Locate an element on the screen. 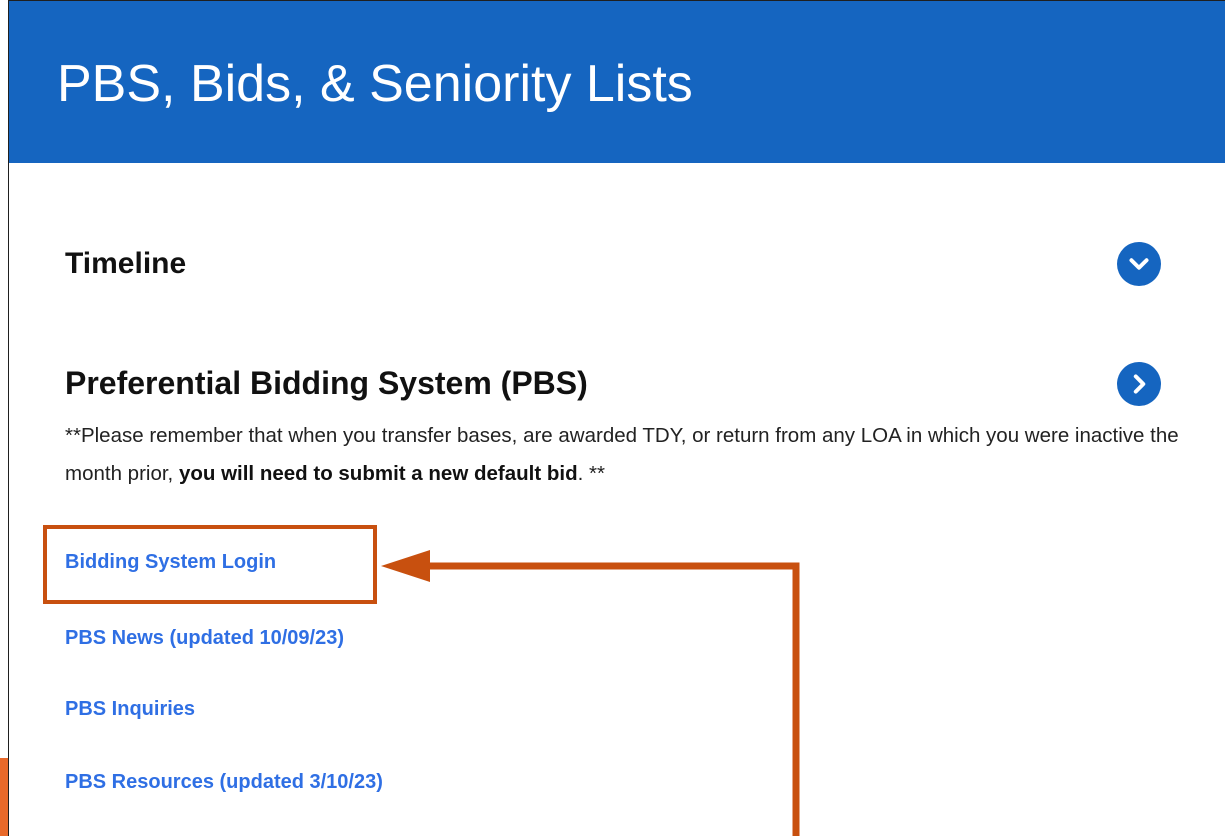 This screenshot has height=836, width=1225. page-title: PBS, Bids, & Seniority Lists is located at coordinates (375, 84).